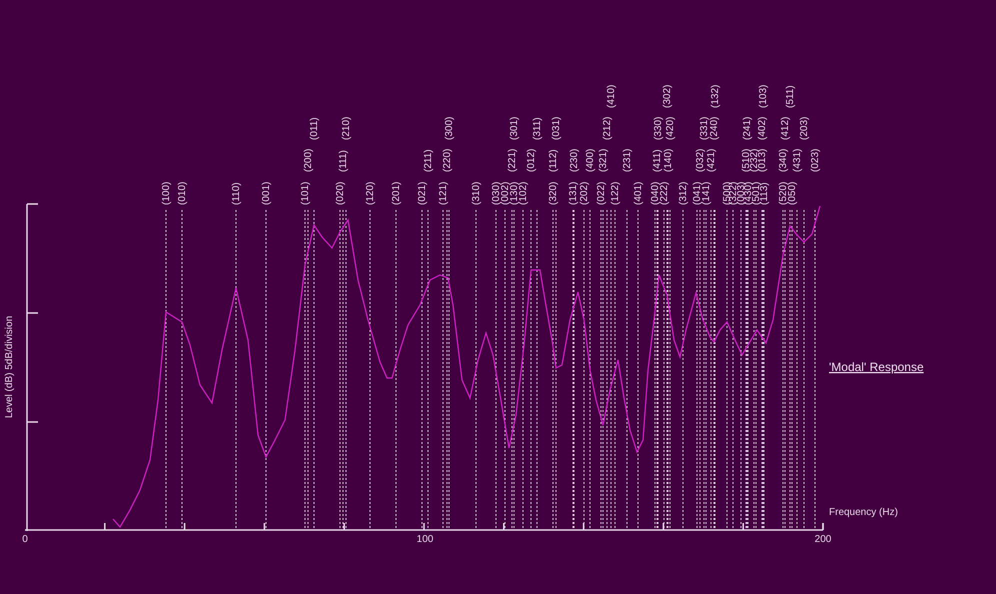  Describe the element at coordinates (667, 96) in the screenshot. I see `mode-label: (302)` at that location.